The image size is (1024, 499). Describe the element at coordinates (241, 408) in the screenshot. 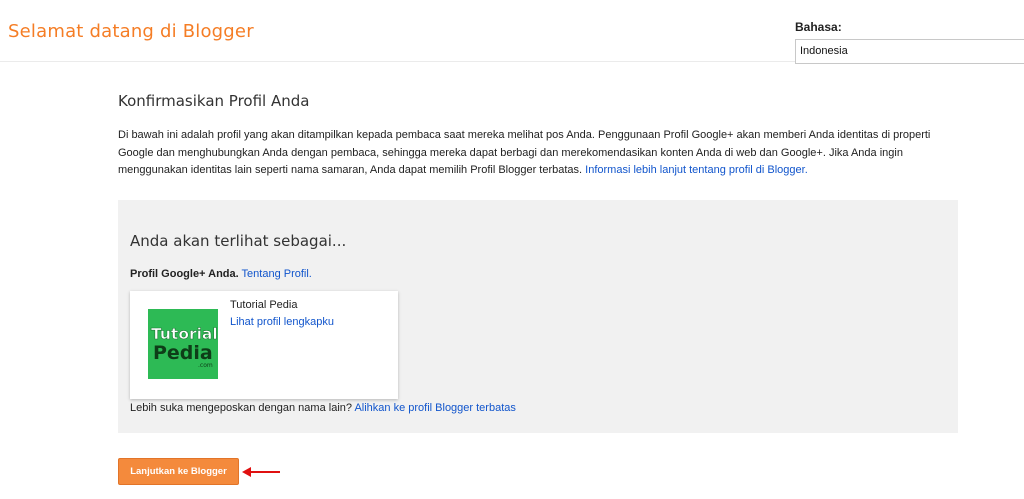

I see `alt-identity-text: Lebih suka mengeposkan dengan nama lain?` at that location.